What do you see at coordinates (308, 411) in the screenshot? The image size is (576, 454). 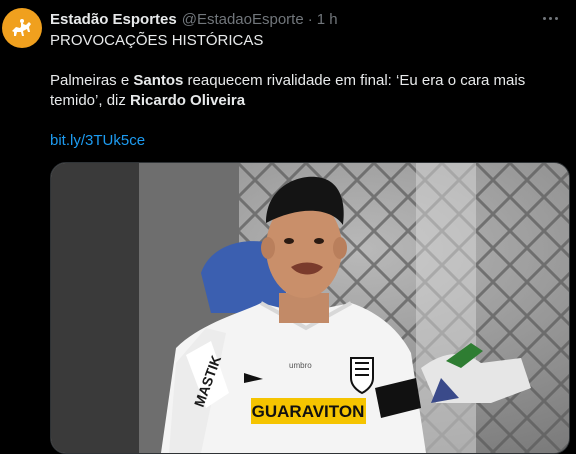 I see `jersey-sponsor-text: GUARAVITON` at bounding box center [308, 411].